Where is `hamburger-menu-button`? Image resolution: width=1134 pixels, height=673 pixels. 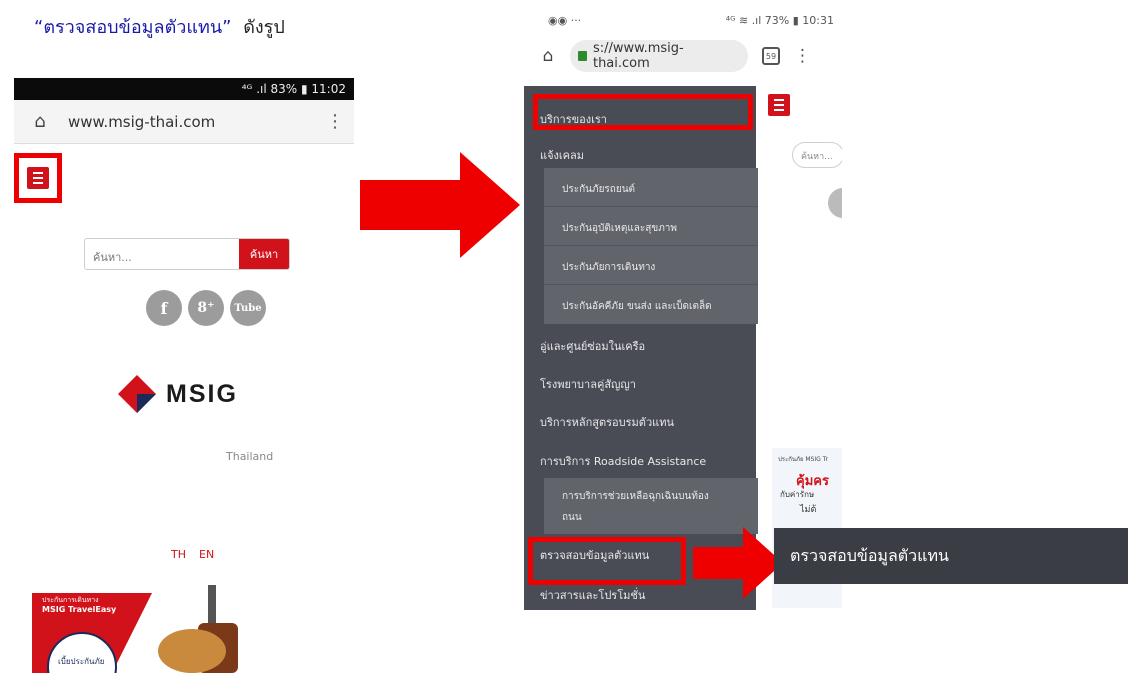
hamburger-menu-button is located at coordinates (779, 105).